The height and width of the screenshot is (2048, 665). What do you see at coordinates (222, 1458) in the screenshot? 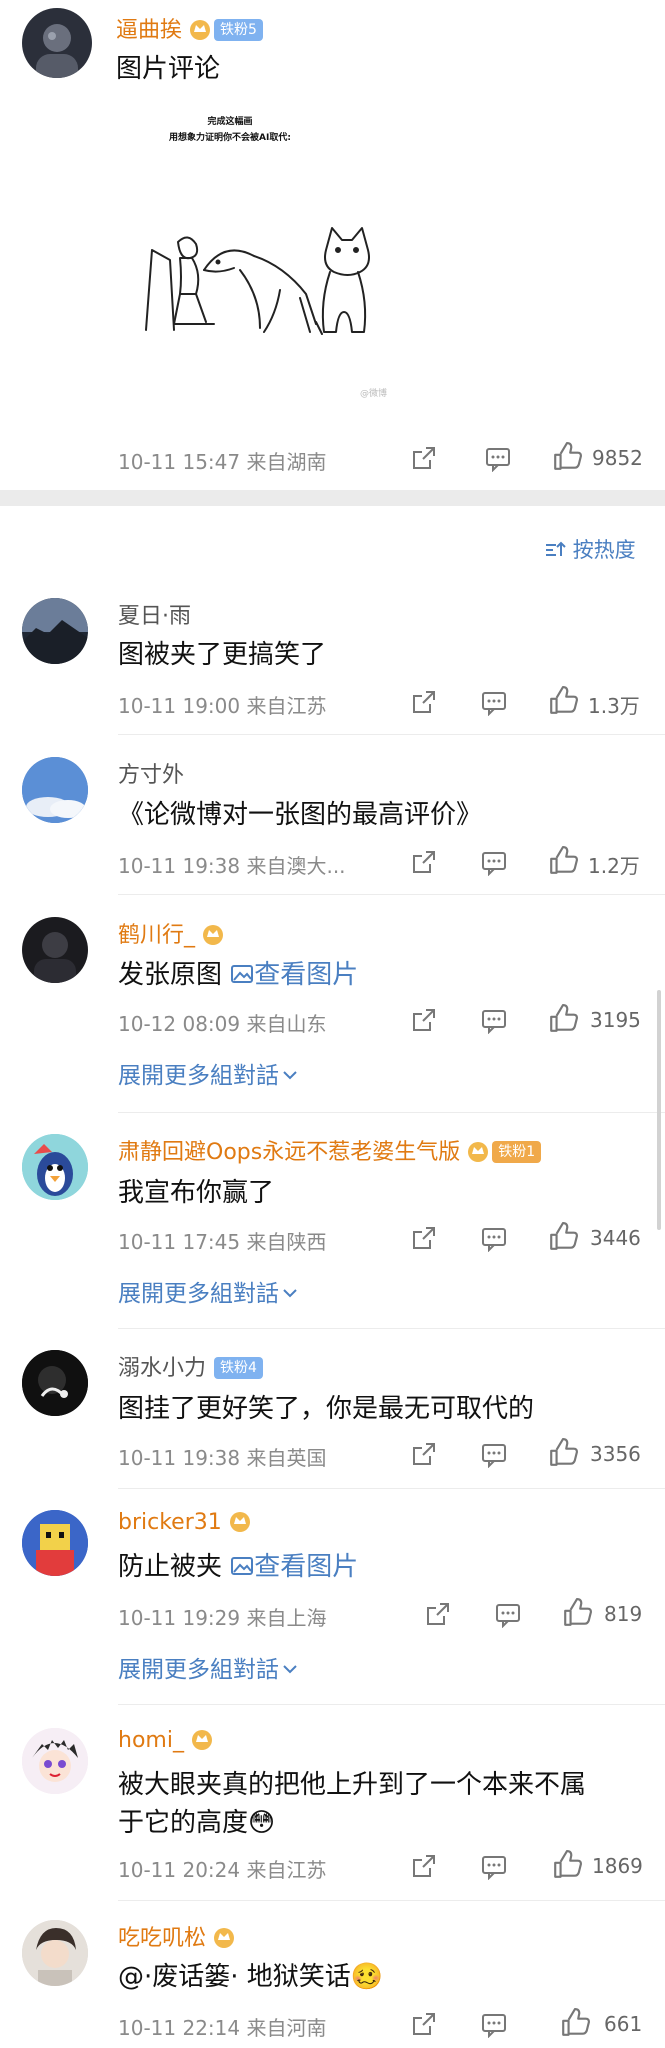
I see `comment-meta: 10-11 19:38 来自英国` at bounding box center [222, 1458].